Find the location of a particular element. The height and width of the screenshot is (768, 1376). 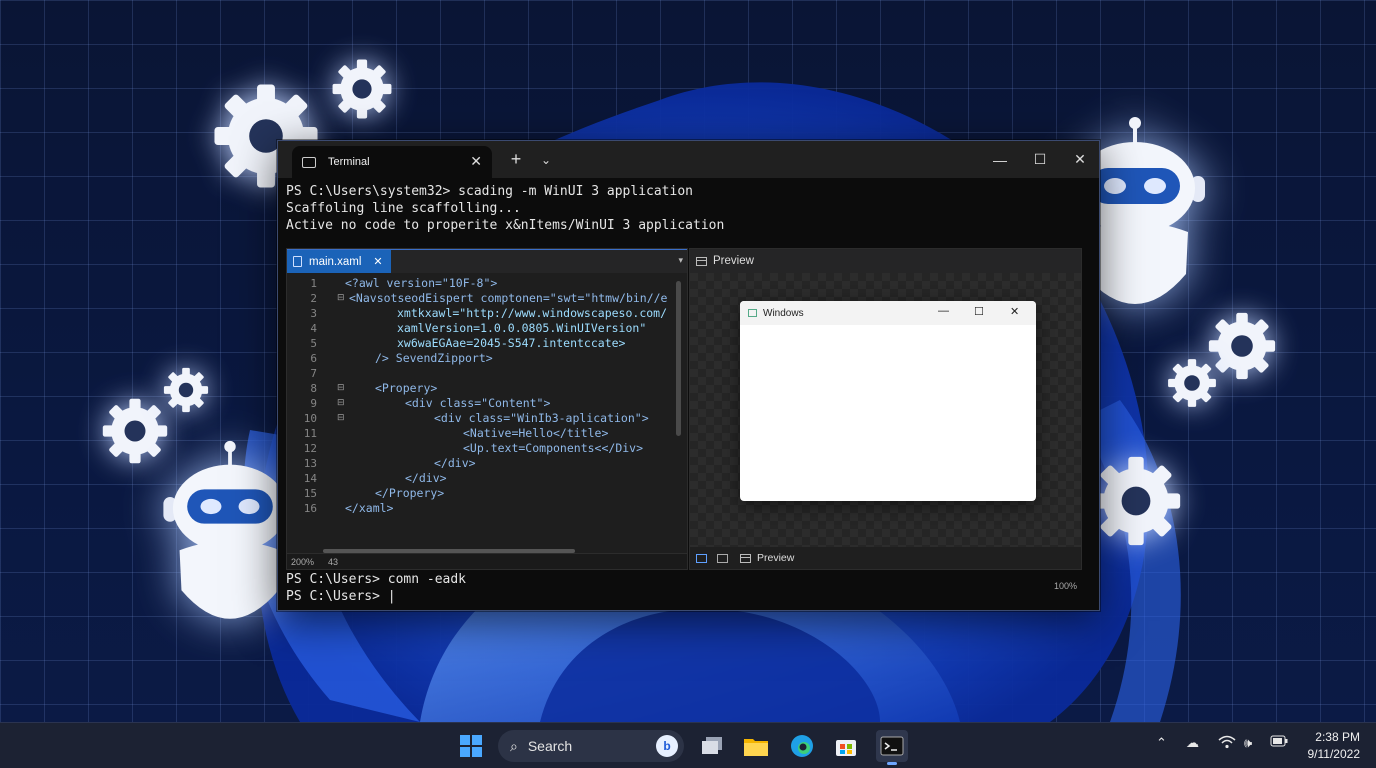

title-bar: Terminal ✕ + ⌄ — ☐ ✕ is located at coordinates (688, 159).